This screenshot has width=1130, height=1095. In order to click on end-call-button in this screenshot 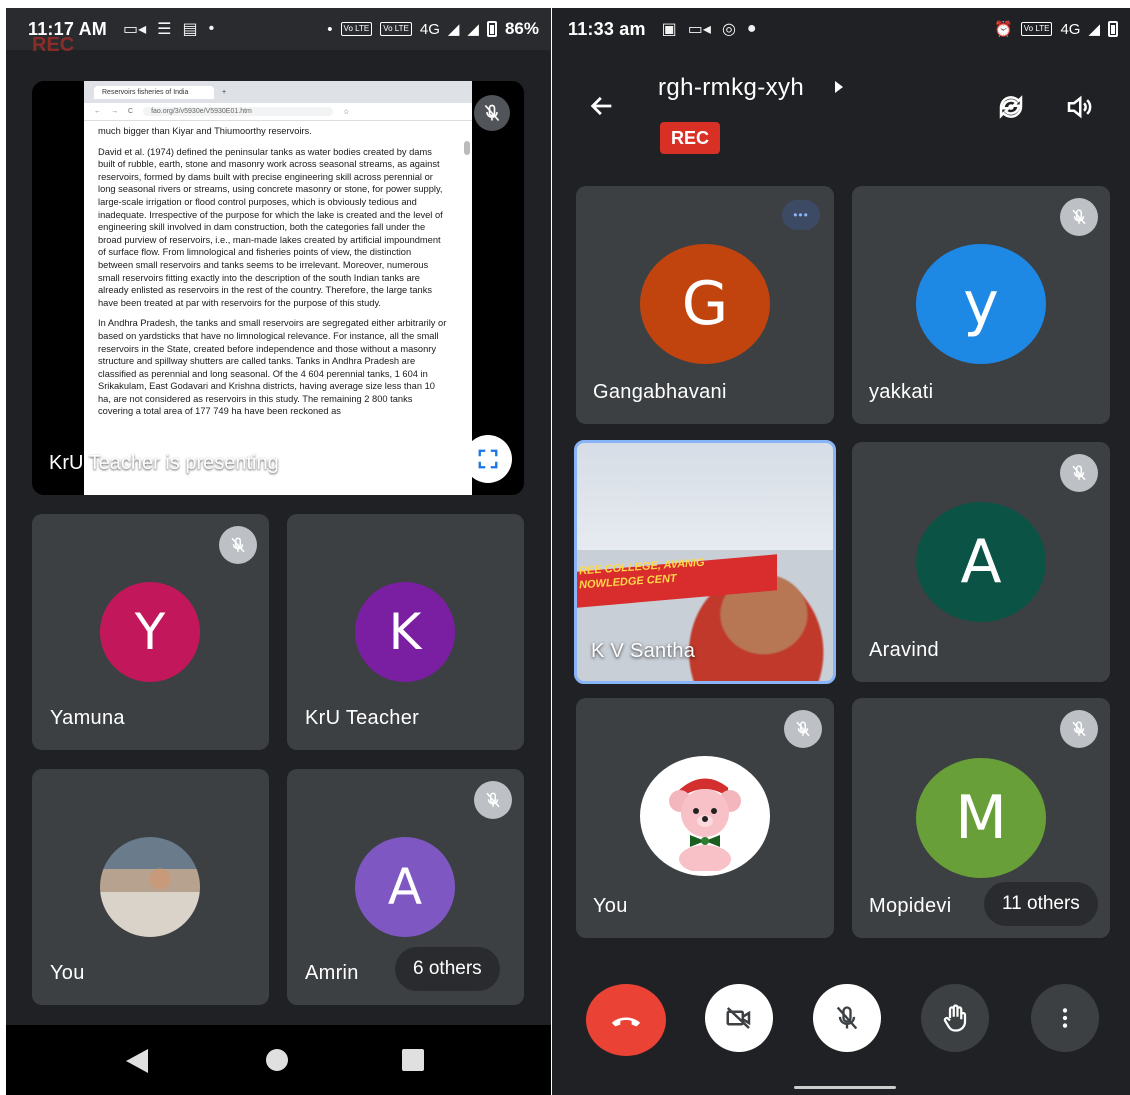, I will do `click(626, 1020)`.